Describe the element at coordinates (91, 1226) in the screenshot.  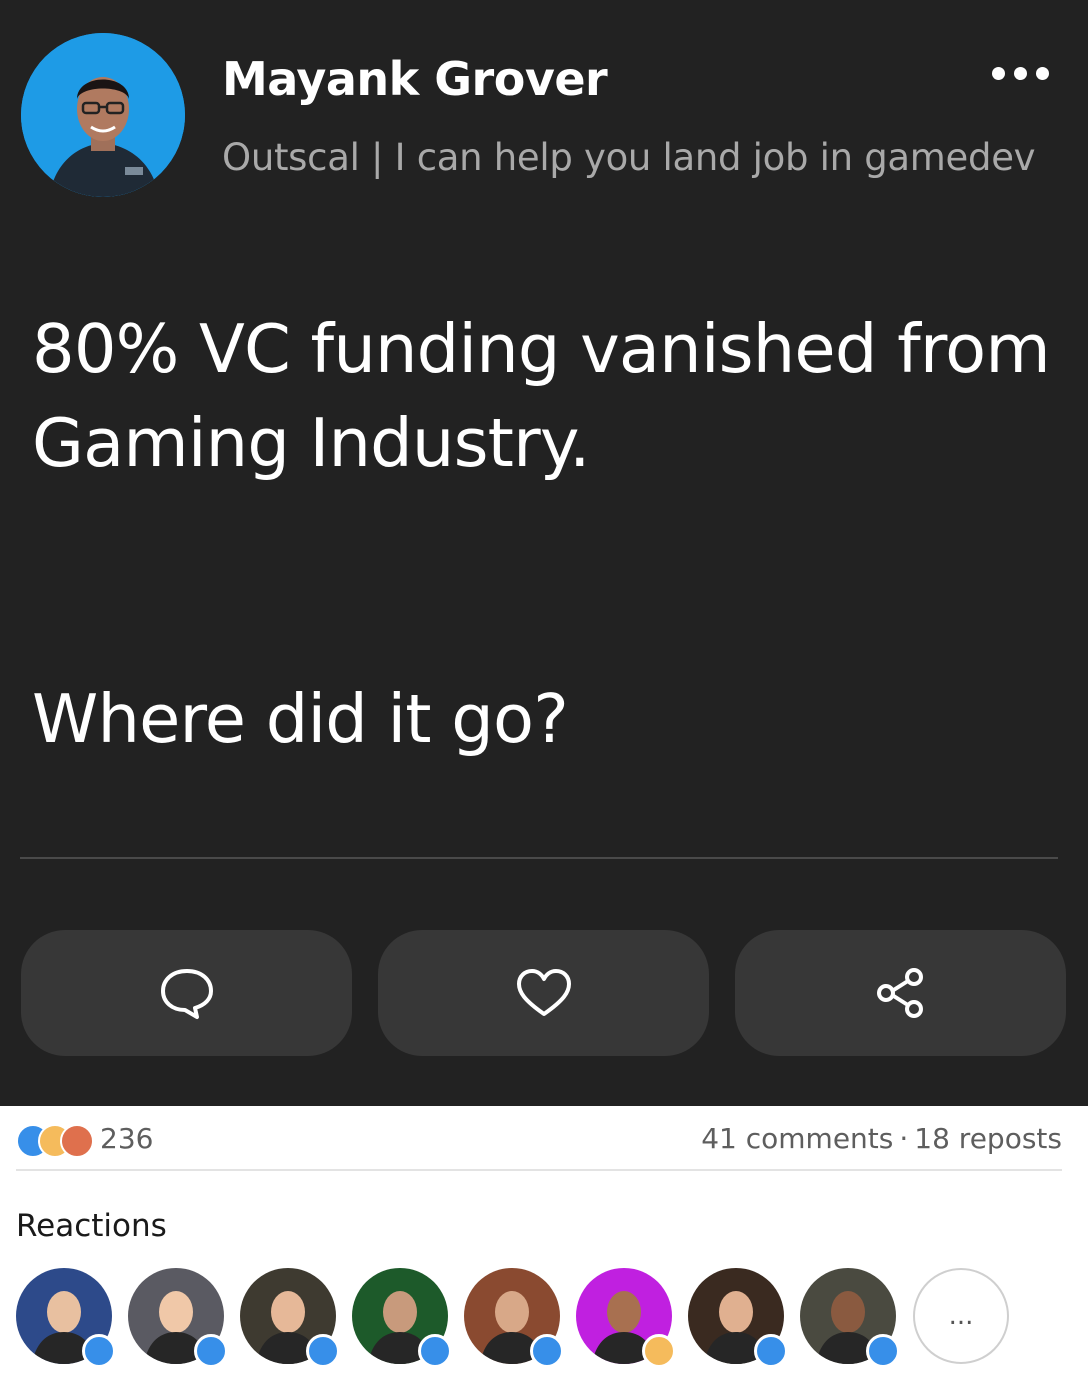
I see `reactions-heading: Reactions` at that location.